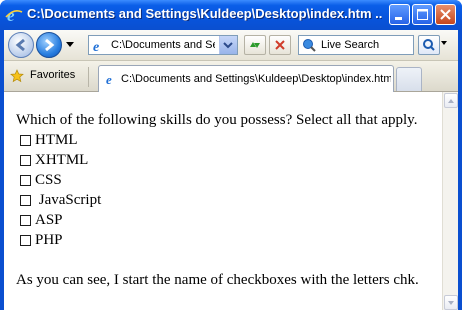 This screenshot has width=462, height=310. I want to click on navigation-toolbar: e C:\Documents and Set Live Search, so click(231, 45).